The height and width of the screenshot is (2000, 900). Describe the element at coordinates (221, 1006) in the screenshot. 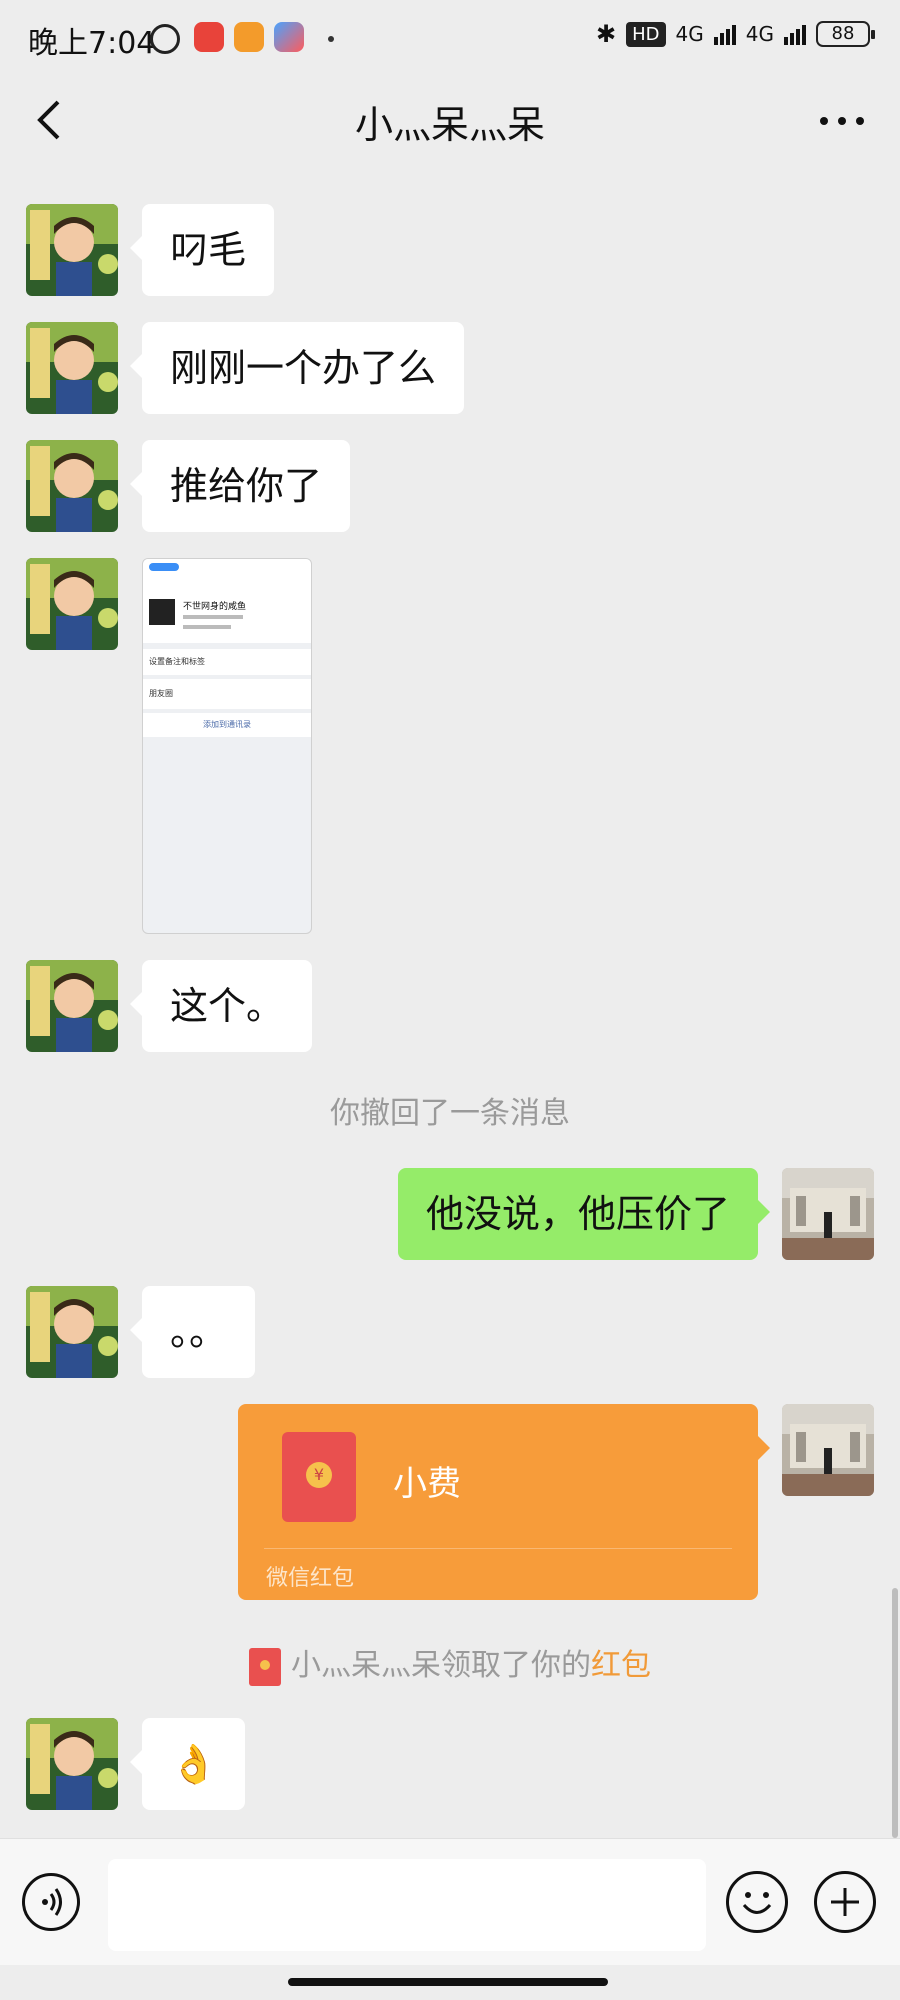

I see `message-bubble-incoming: 这个。` at that location.